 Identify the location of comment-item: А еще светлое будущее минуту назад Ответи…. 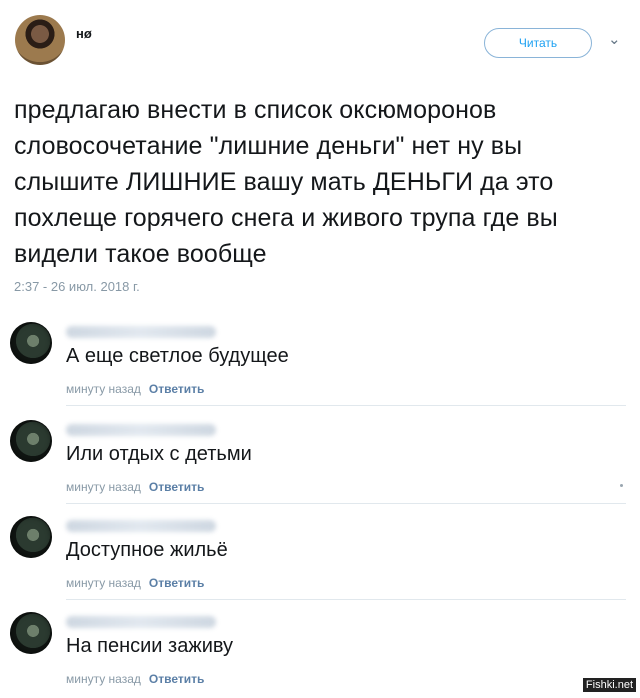
(320, 360).